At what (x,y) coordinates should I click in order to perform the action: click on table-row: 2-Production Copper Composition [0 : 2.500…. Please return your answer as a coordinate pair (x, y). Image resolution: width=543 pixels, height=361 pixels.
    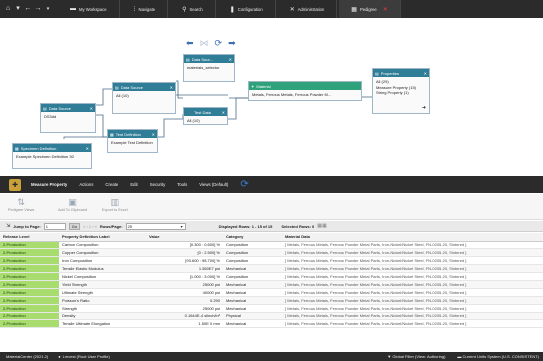
    Looking at the image, I should click on (271, 253).